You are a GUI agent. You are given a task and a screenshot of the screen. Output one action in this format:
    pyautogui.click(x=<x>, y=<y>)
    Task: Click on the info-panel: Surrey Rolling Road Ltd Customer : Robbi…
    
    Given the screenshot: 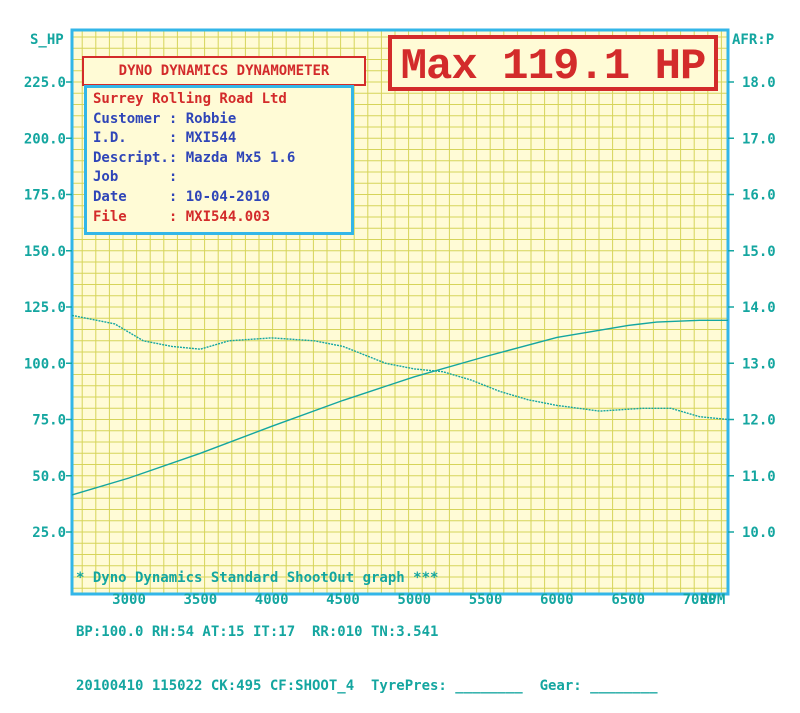 What is the action you would take?
    pyautogui.click(x=219, y=160)
    